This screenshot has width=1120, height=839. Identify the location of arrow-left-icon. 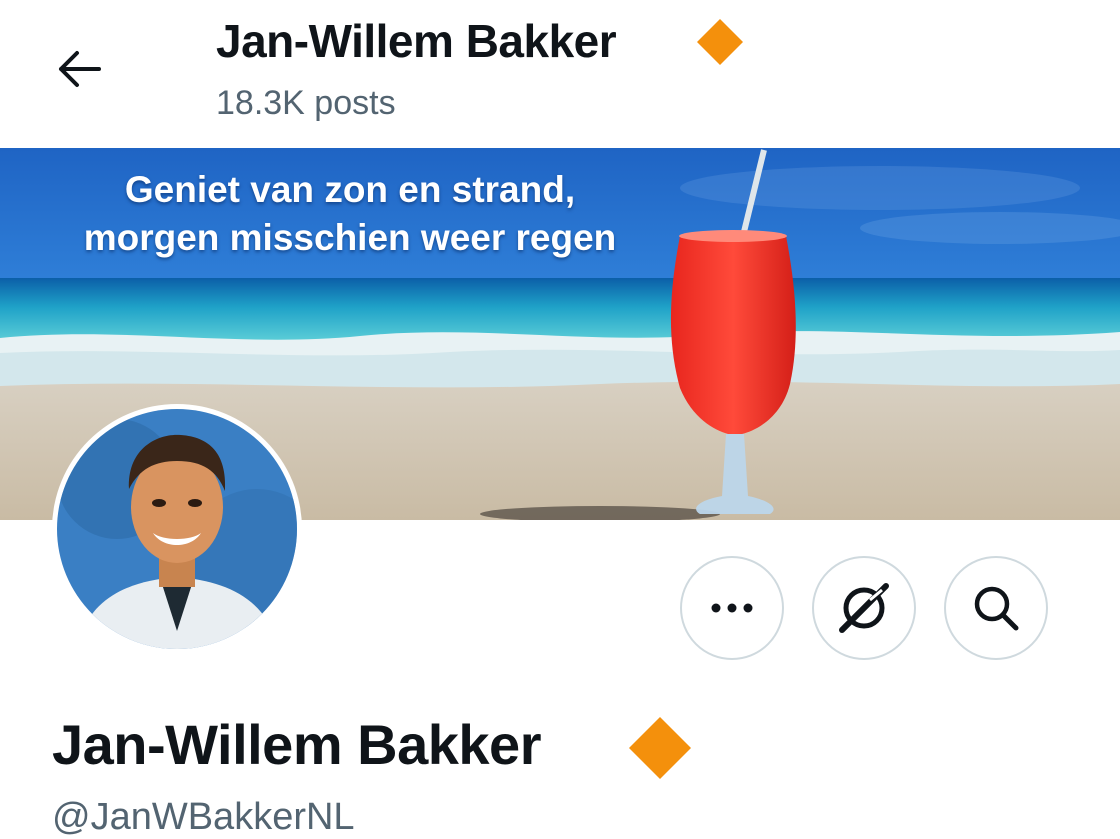
(80, 69).